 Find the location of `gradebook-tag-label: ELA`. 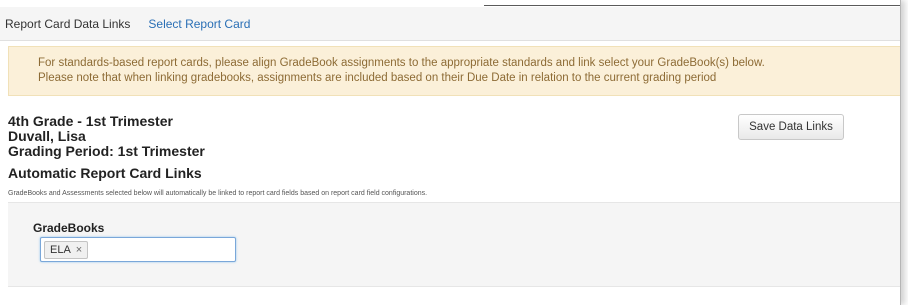

gradebook-tag-label: ELA is located at coordinates (60, 249).